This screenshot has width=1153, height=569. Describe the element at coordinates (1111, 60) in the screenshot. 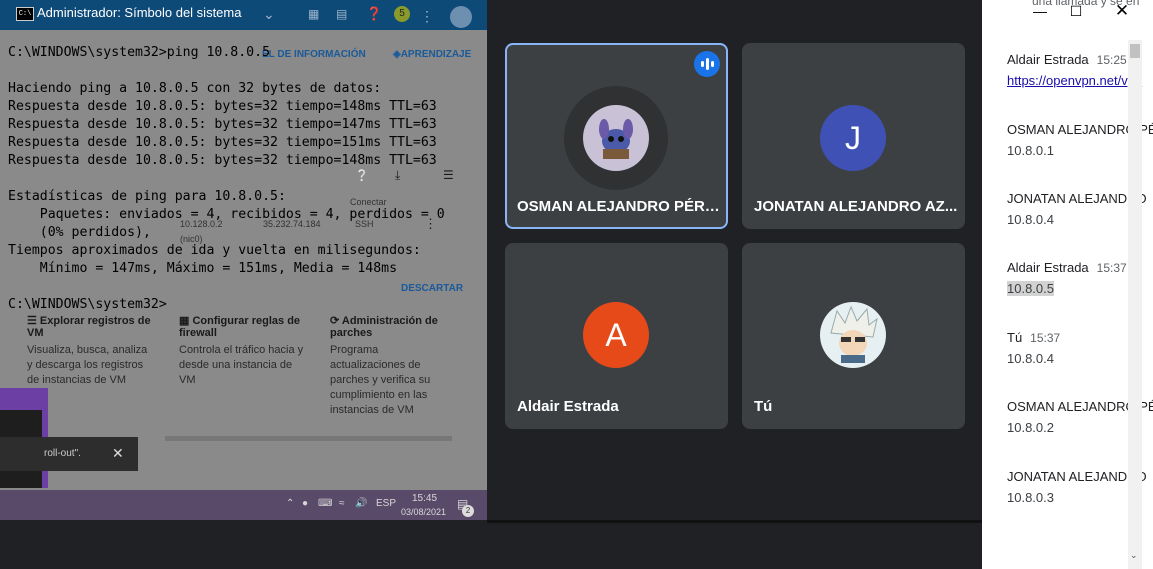

I see `chat-time: 15:25` at that location.